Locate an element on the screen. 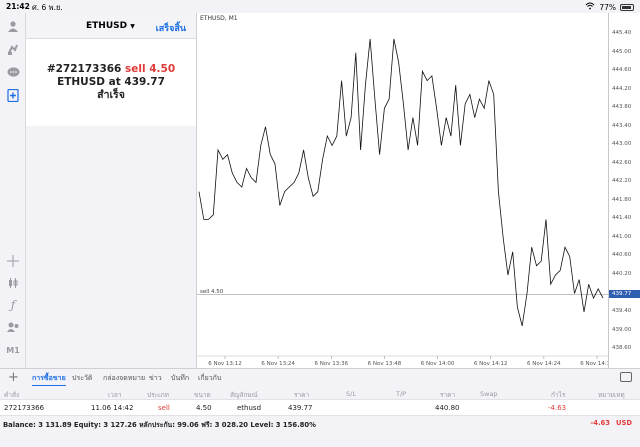 This screenshot has width=640, height=447. order-level-label: sell 4.50 is located at coordinates (212, 292).